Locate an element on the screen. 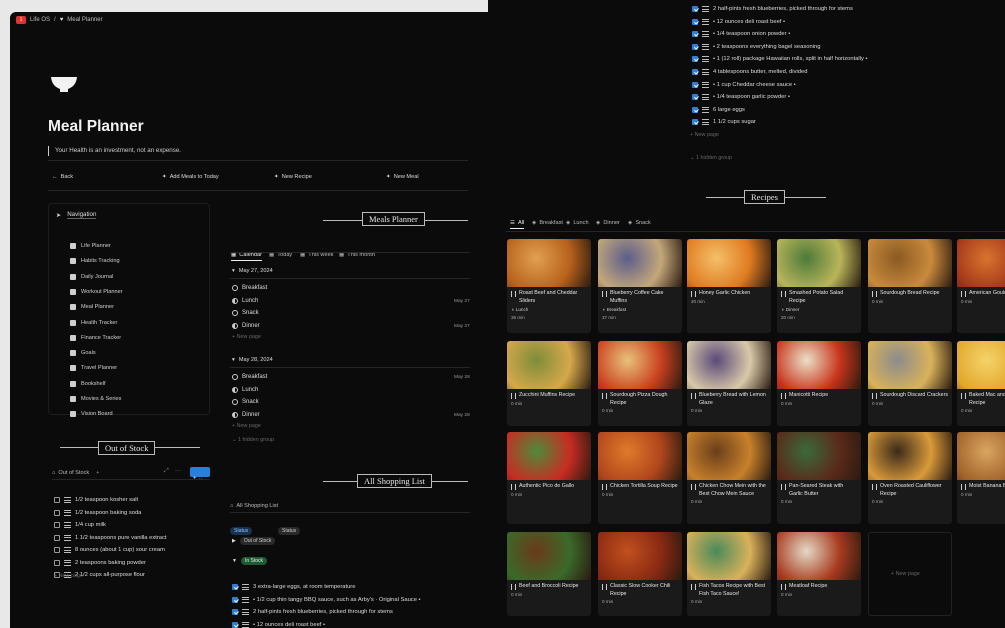 This screenshot has height=628, width=1005. nav-item-bookshelf: Bookshelf is located at coordinates (88, 383).